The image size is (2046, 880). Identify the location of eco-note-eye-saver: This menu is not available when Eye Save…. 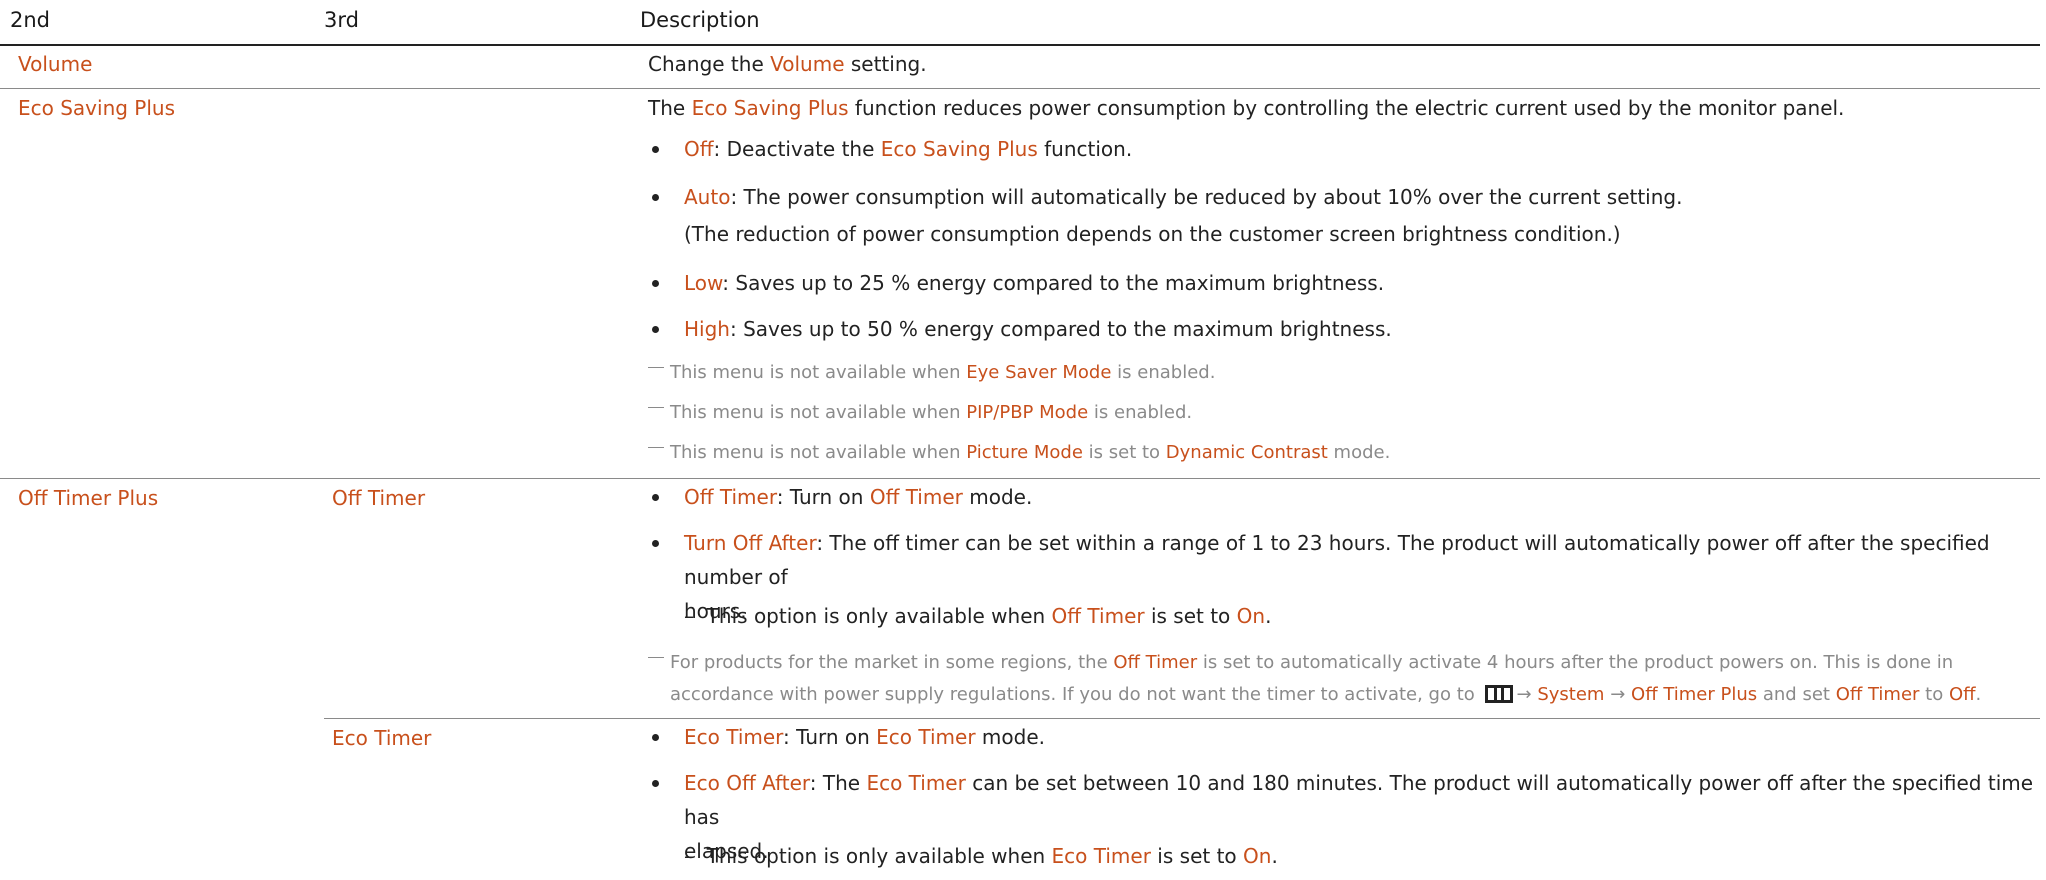
(931, 373).